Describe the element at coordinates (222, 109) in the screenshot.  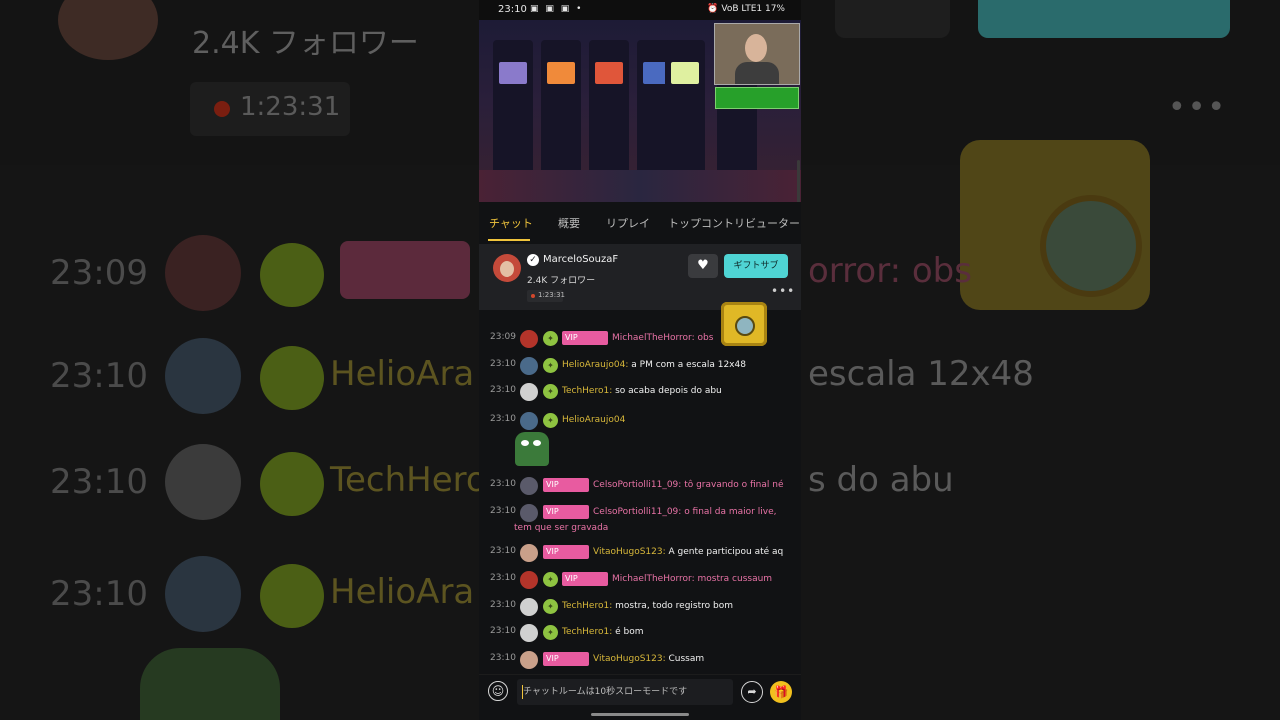
I see `bg-live-dot` at that location.